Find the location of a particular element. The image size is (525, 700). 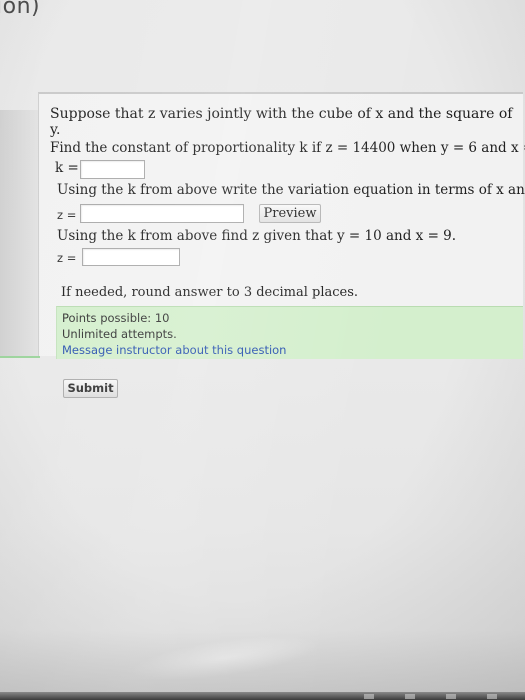

submit-button: Submit is located at coordinates (90, 388).